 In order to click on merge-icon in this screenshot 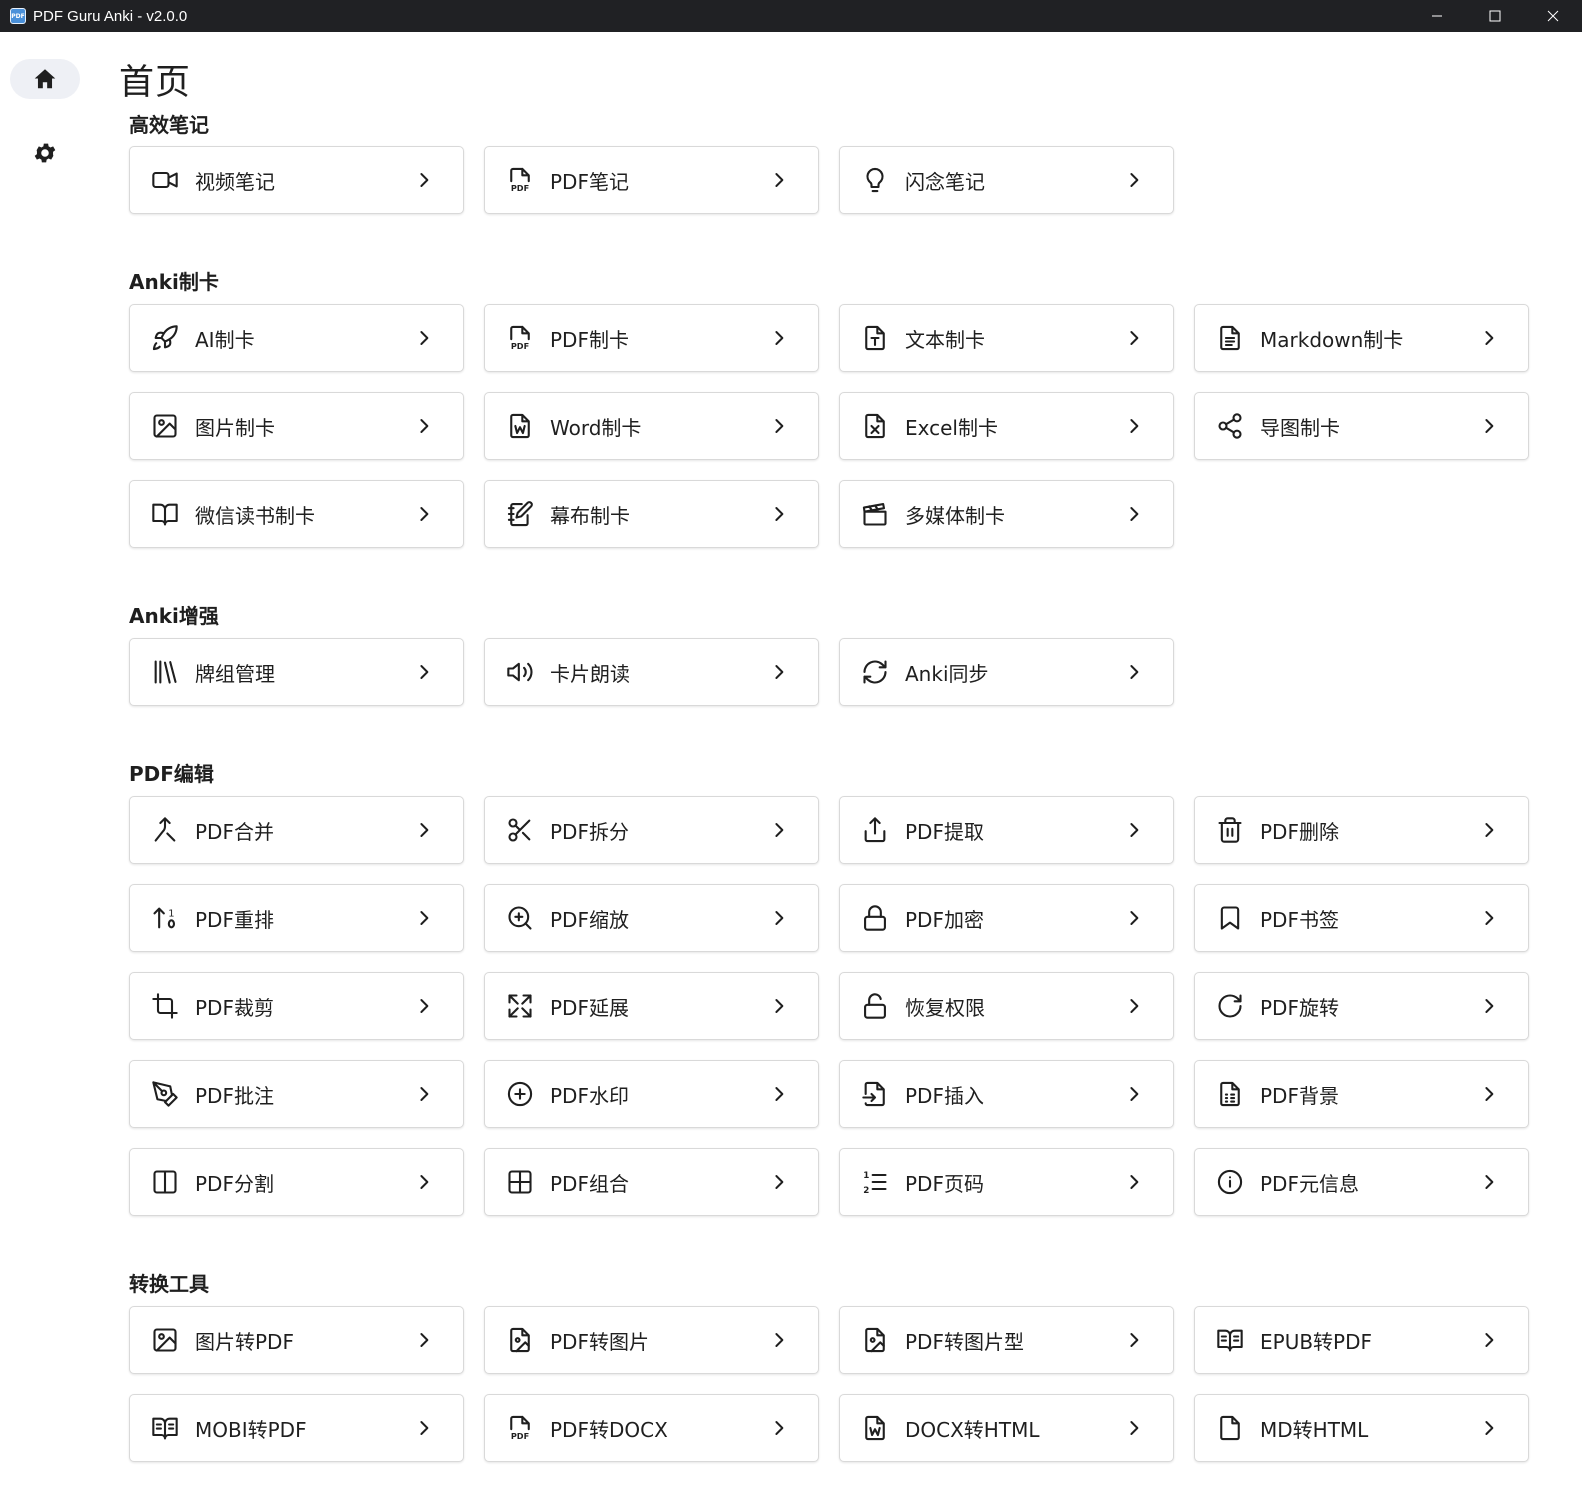, I will do `click(165, 830)`.